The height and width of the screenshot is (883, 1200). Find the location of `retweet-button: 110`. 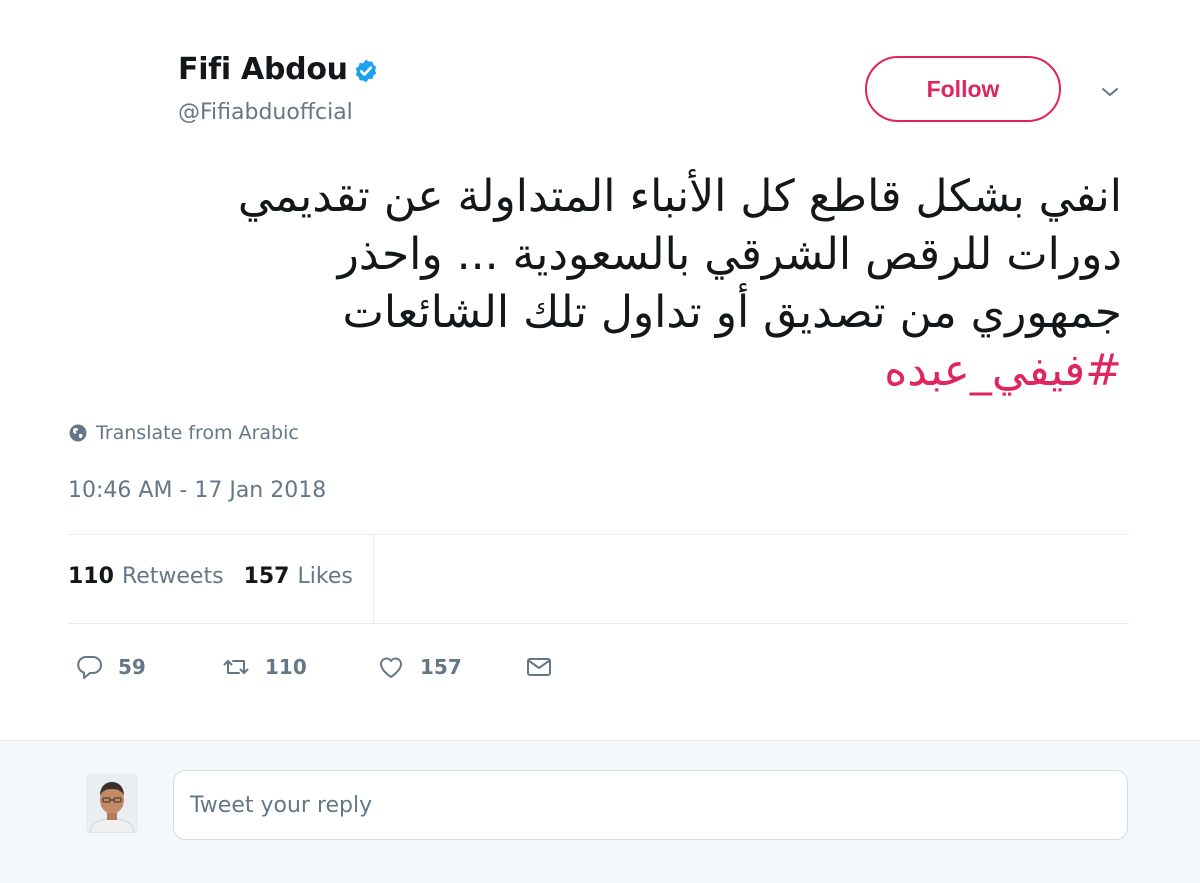

retweet-button: 110 is located at coordinates (298, 667).